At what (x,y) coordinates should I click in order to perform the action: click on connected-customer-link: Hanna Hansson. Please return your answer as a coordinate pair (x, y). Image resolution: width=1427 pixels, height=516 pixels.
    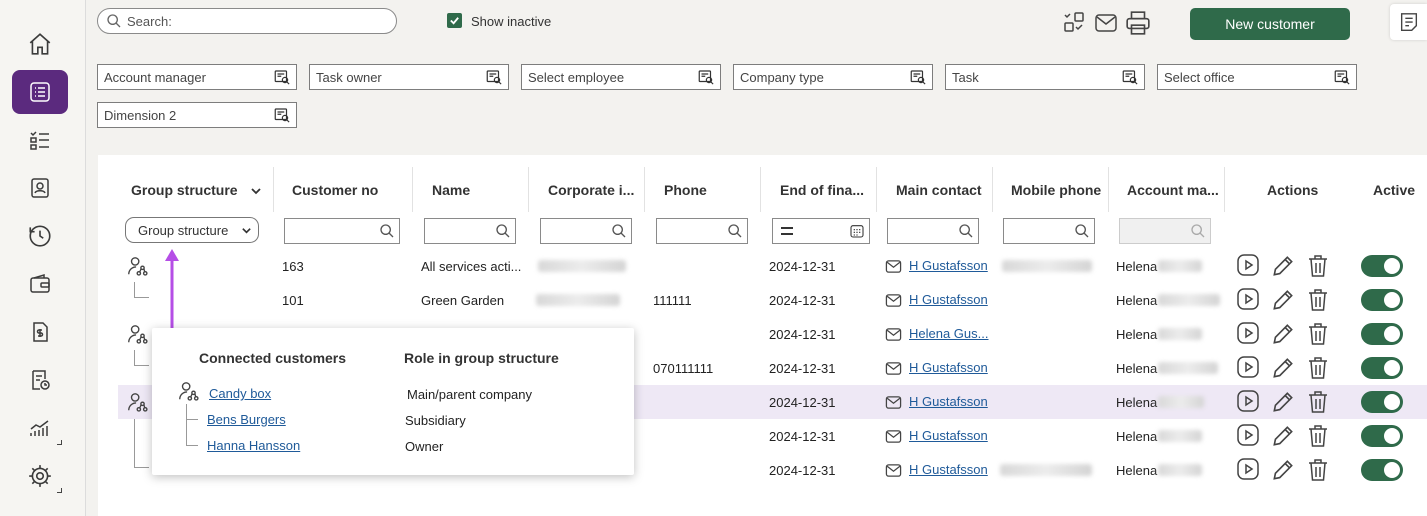
    Looking at the image, I should click on (253, 445).